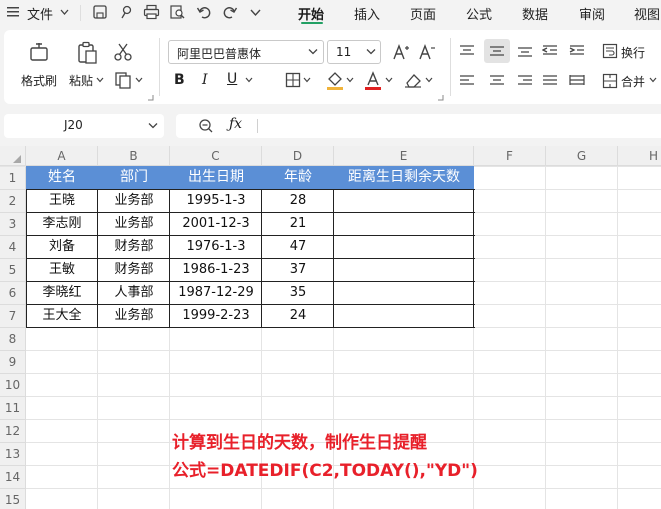  I want to click on print-preview-icon, so click(177, 12).